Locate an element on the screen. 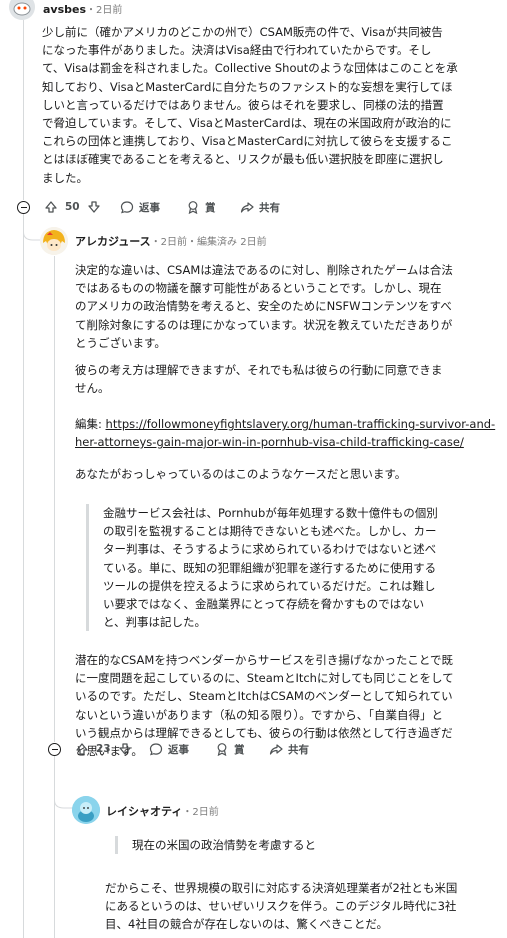  comment-actions: 50 返事 賞 共有 is located at coordinates (194, 207).